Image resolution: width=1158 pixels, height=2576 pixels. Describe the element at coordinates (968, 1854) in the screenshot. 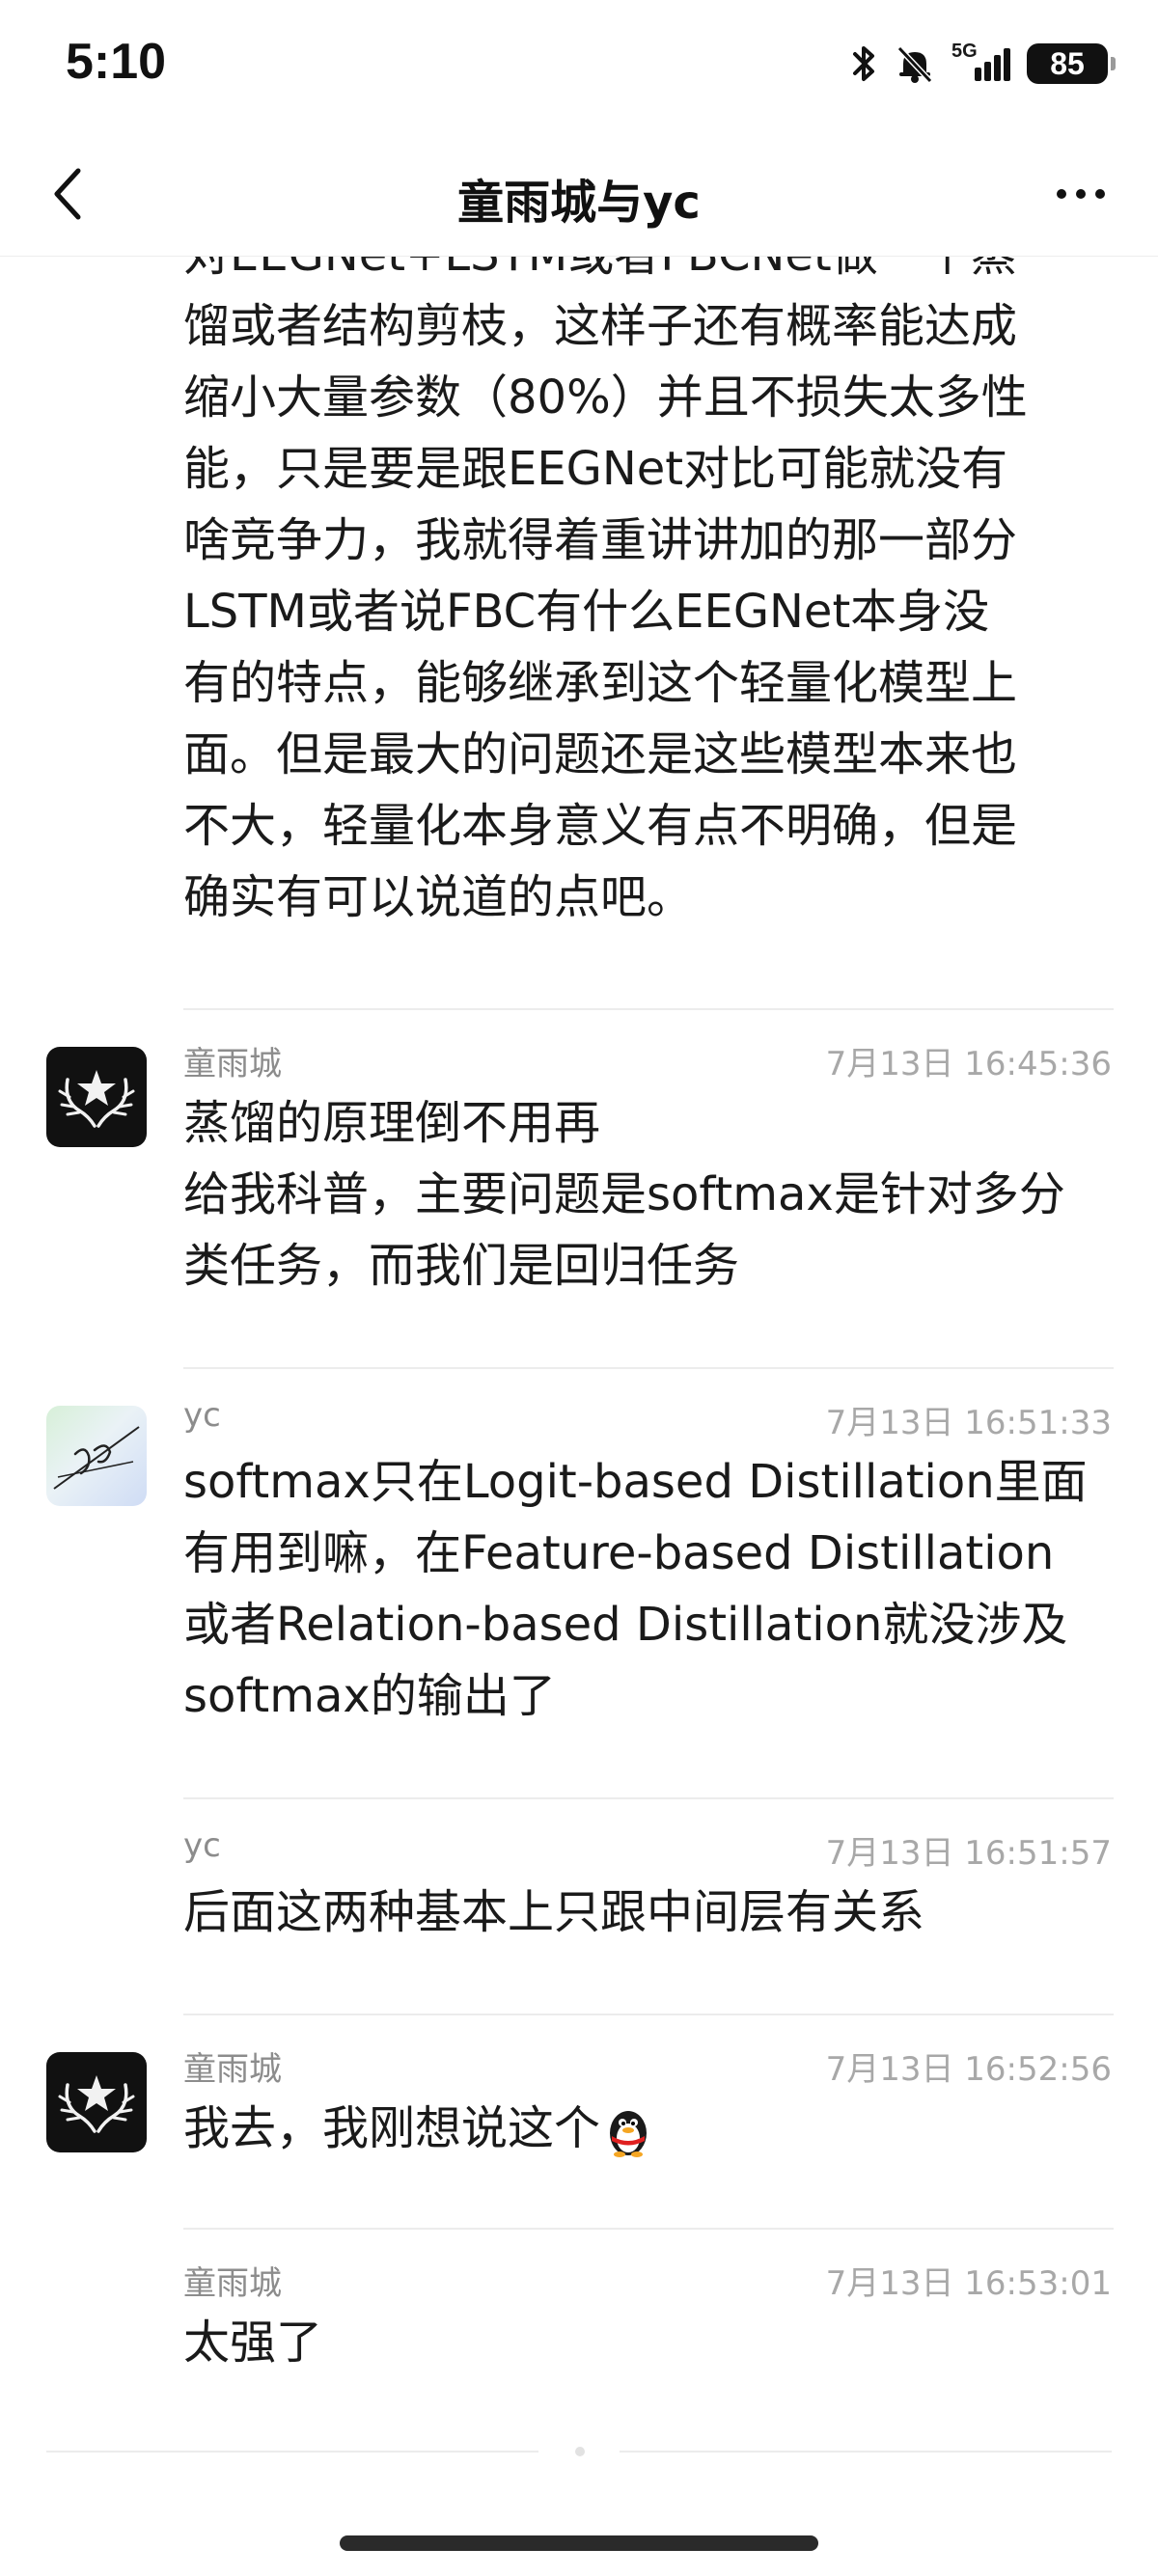

I see `timestamp: 7月13日 16:51:57` at that location.